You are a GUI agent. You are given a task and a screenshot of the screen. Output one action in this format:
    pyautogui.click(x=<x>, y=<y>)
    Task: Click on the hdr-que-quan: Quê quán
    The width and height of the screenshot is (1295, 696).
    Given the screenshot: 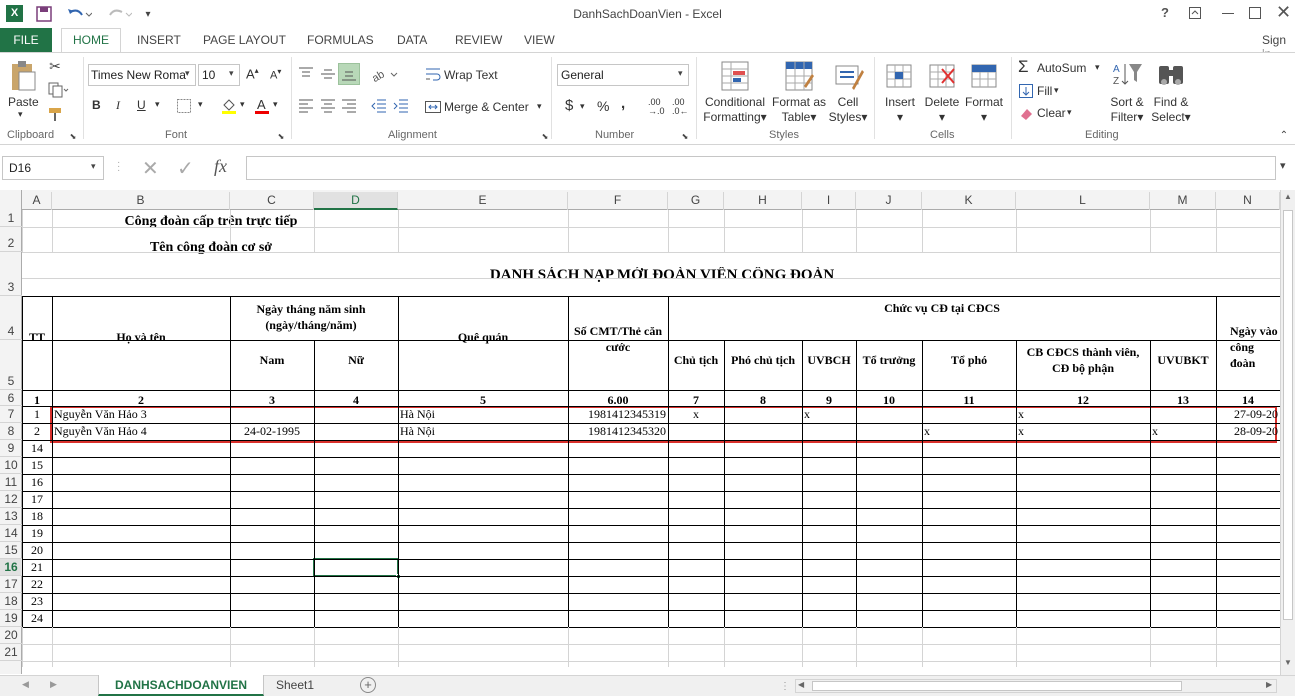 What is the action you would take?
    pyautogui.click(x=483, y=337)
    